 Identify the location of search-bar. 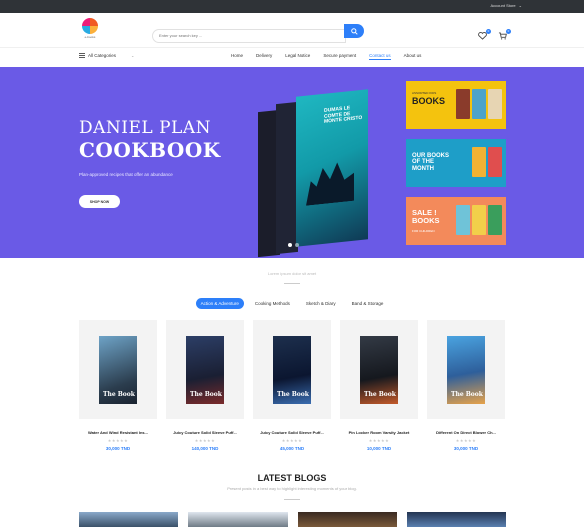
(258, 33).